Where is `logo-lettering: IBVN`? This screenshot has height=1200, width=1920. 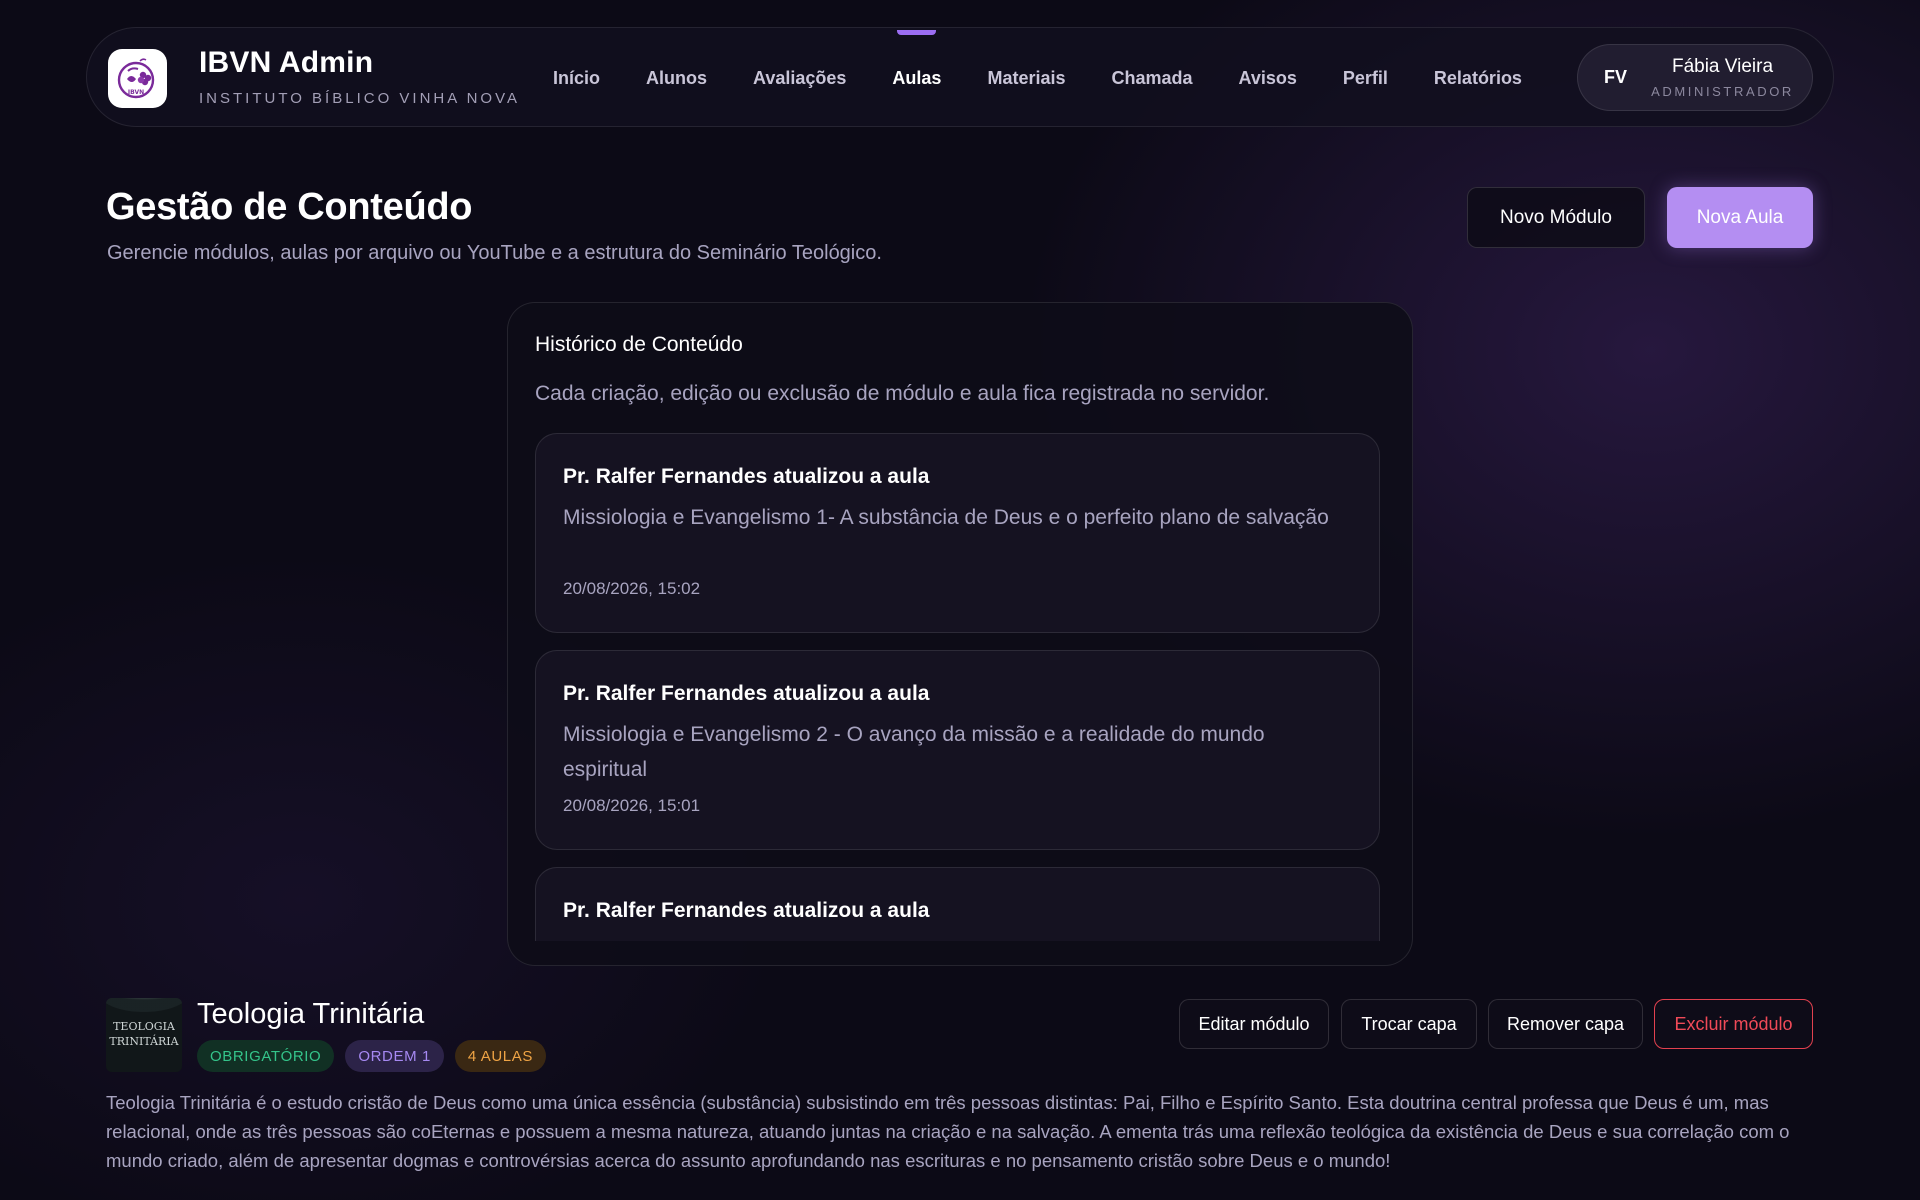
logo-lettering: IBVN is located at coordinates (135, 92).